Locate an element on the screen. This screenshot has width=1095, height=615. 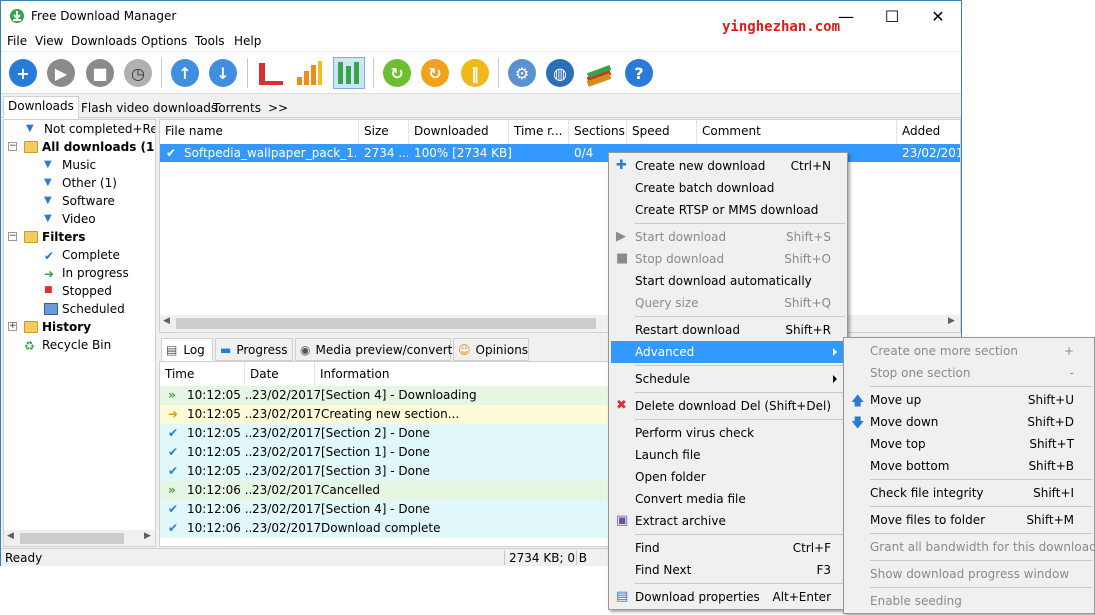
menu-item-download-properties: ▤ Download properties Alt+Enter is located at coordinates (728, 597).